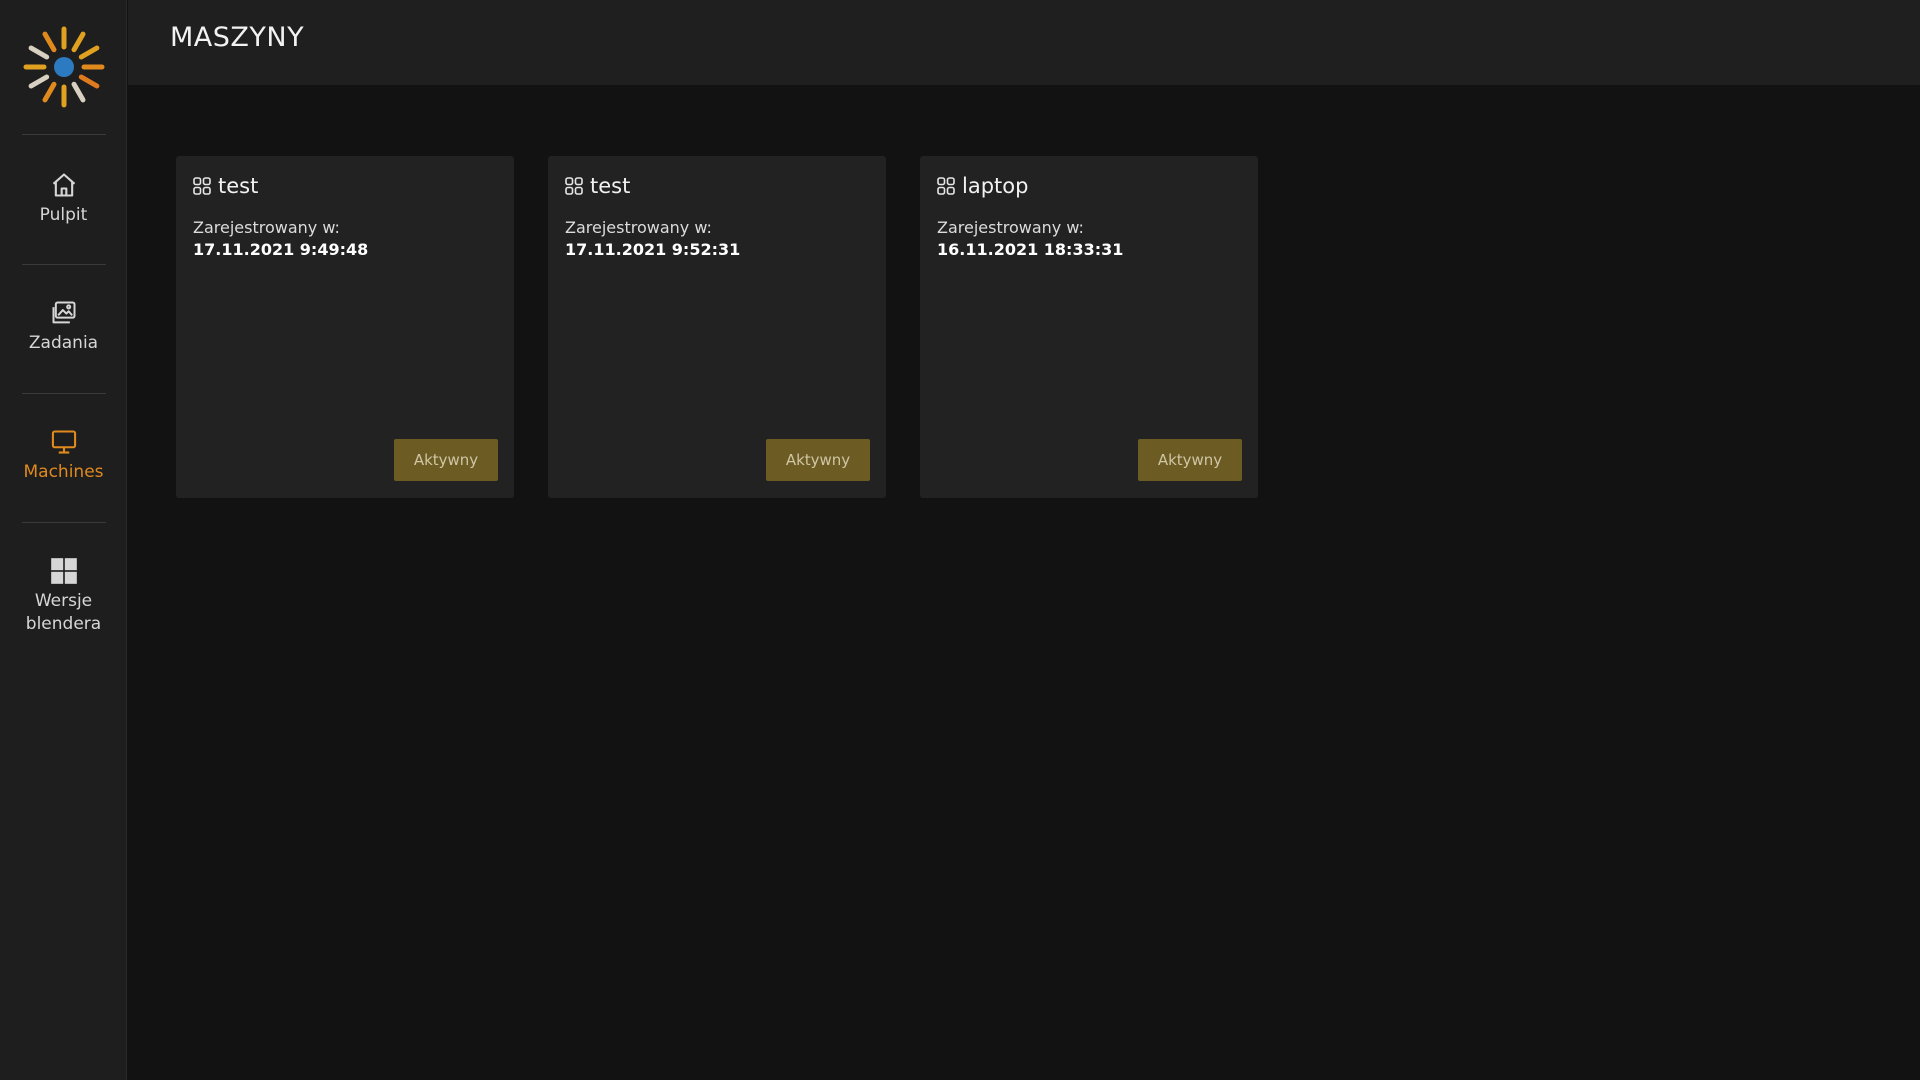 This screenshot has height=1080, width=1920. I want to click on sidebar-item-wersje-blendera: Wersje blendera, so click(63, 596).